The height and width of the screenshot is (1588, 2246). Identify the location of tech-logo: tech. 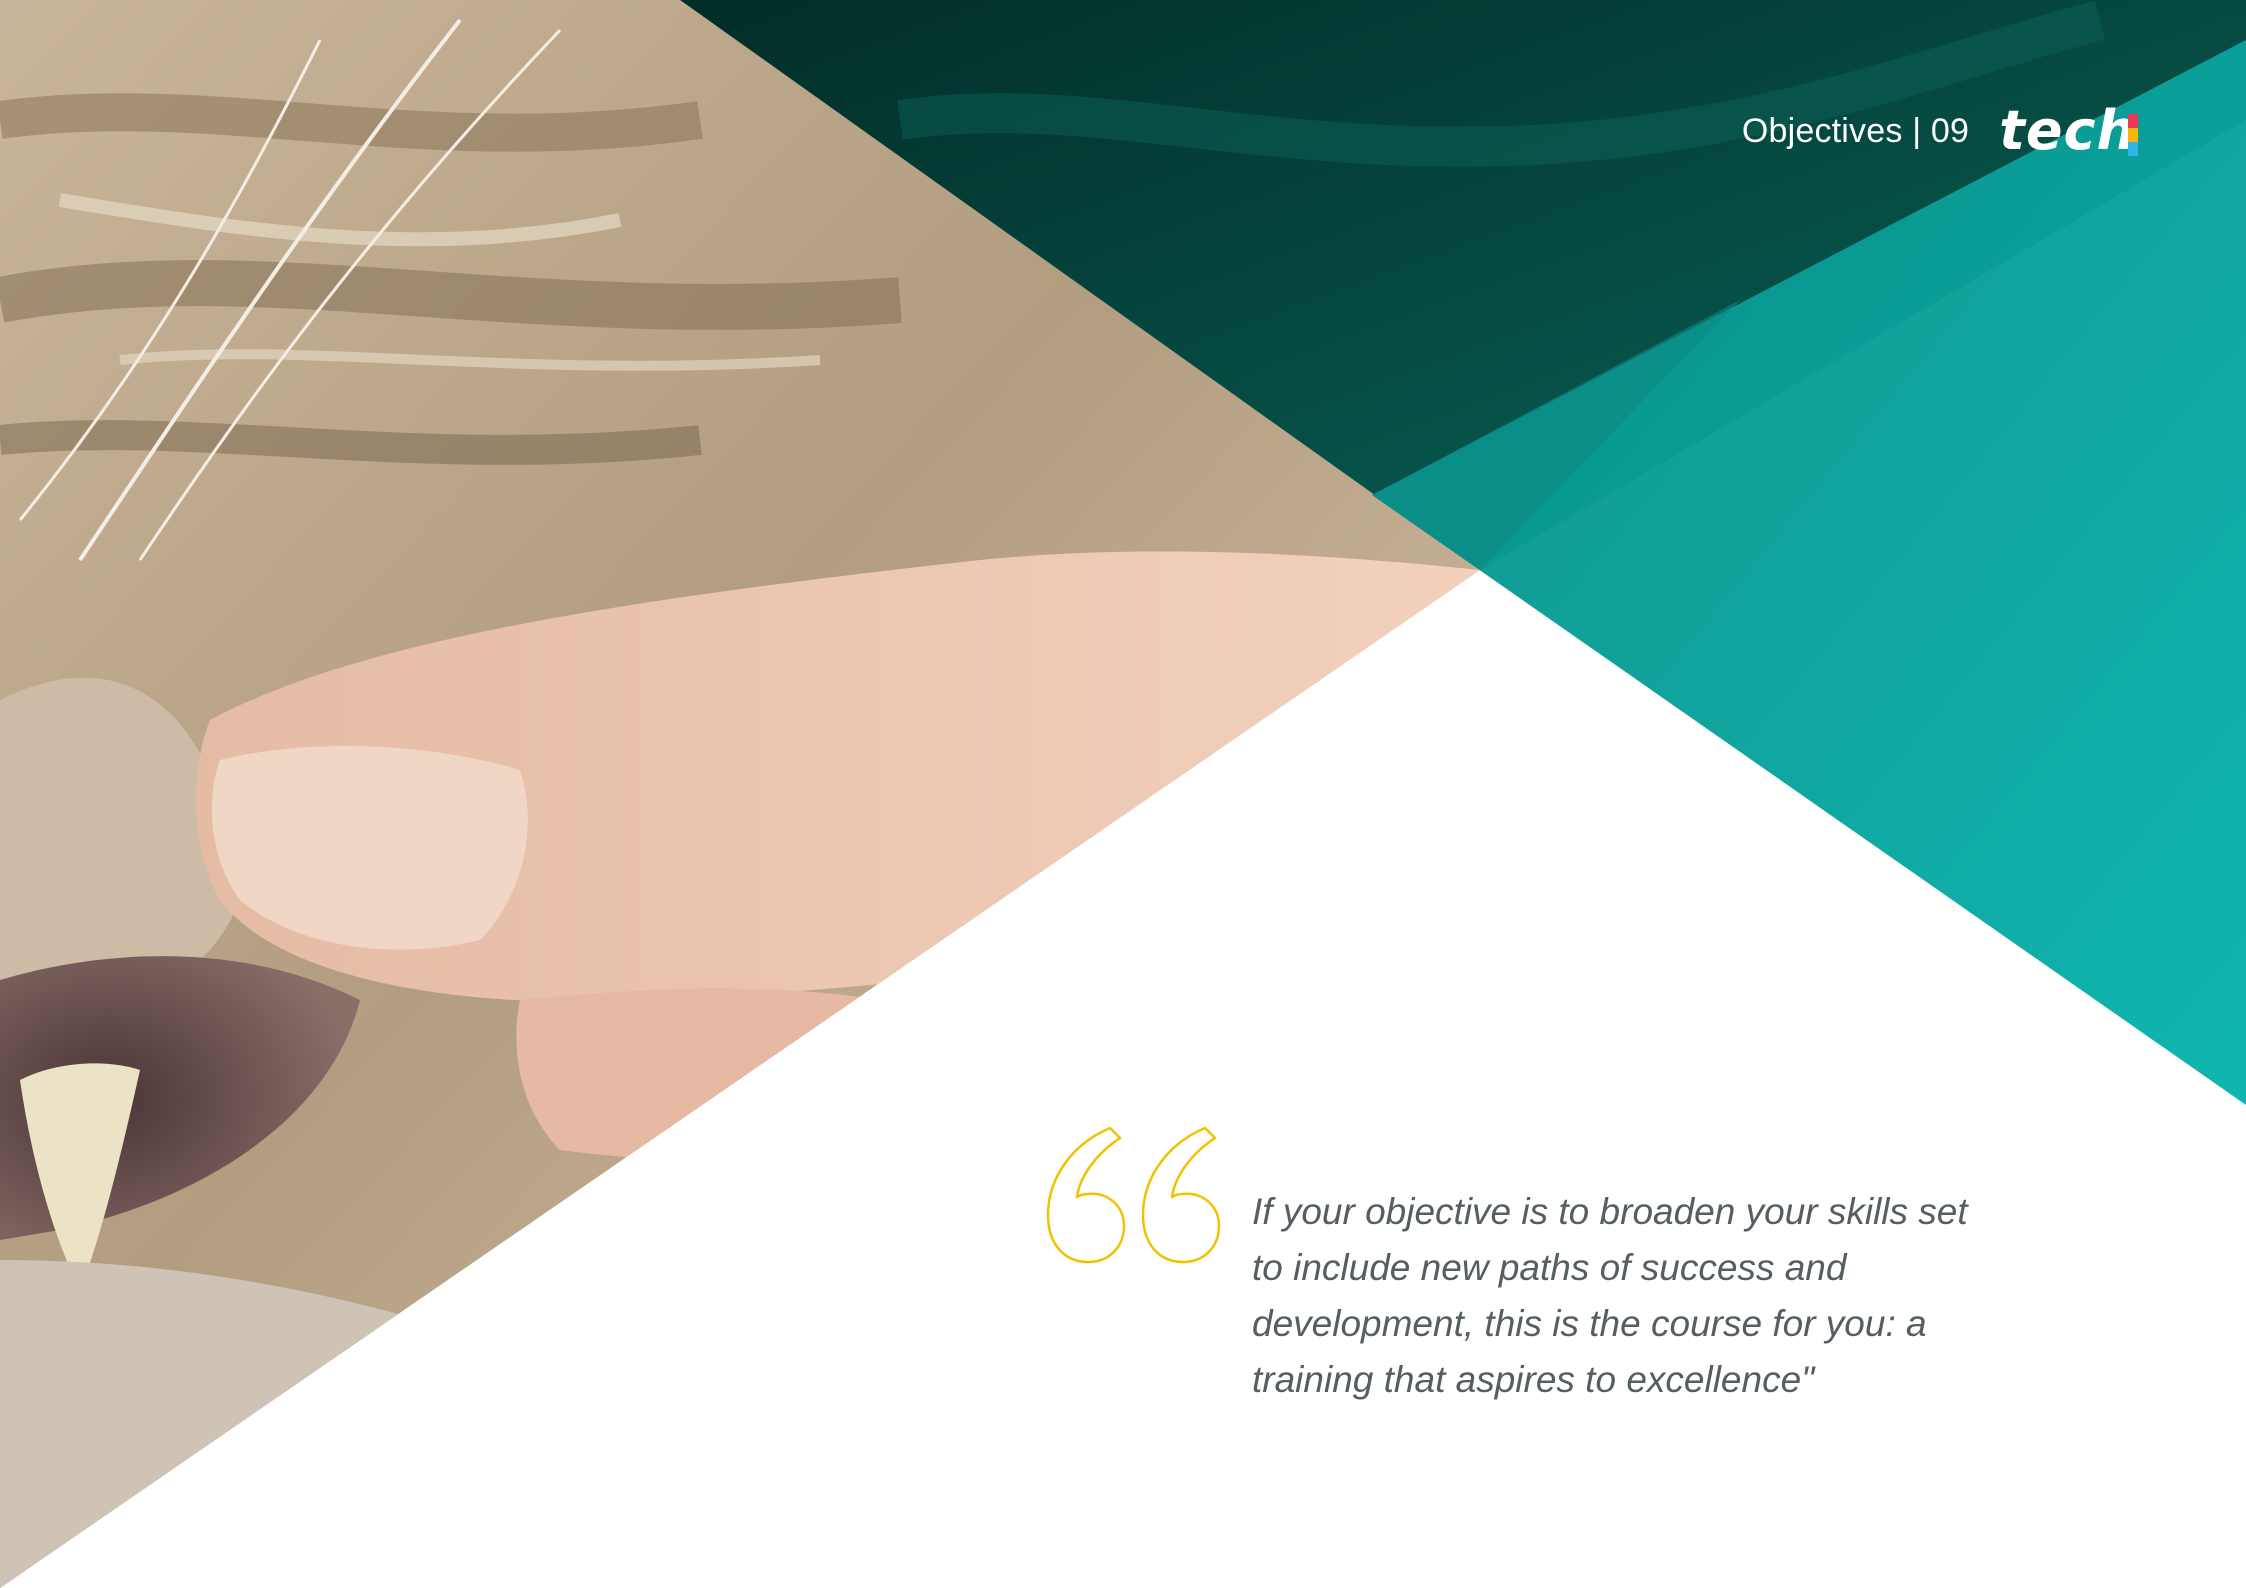
(2068, 131).